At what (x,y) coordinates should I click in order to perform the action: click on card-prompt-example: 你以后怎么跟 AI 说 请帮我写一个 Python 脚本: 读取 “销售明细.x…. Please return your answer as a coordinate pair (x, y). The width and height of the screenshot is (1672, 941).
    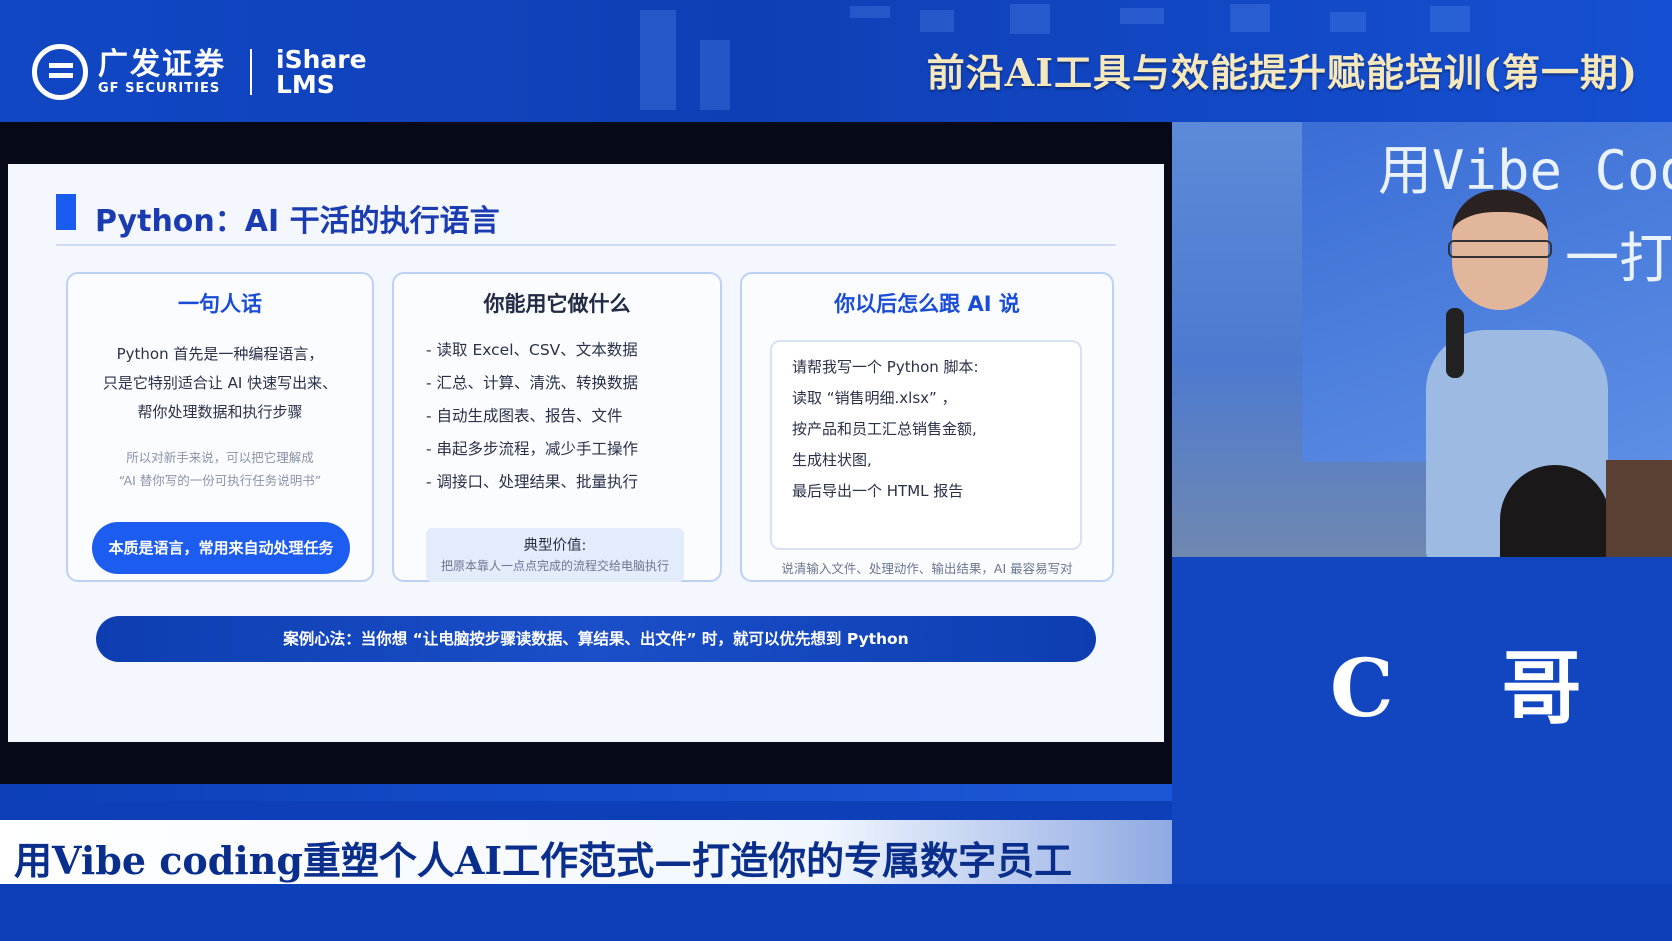
    Looking at the image, I should click on (927, 427).